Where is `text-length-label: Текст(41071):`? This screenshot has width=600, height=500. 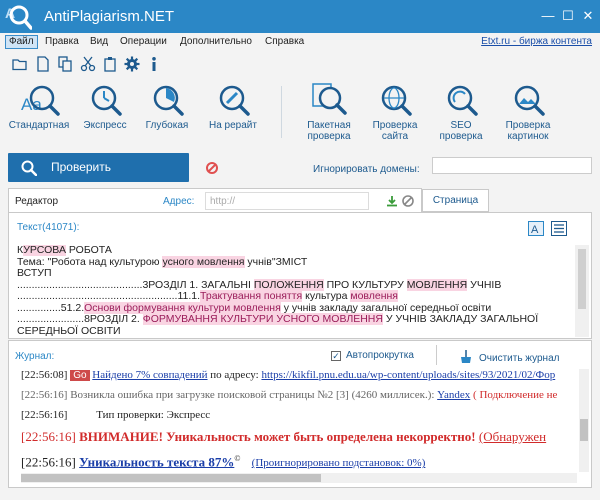
text-length-label: Текст(41071): is located at coordinates (48, 227).